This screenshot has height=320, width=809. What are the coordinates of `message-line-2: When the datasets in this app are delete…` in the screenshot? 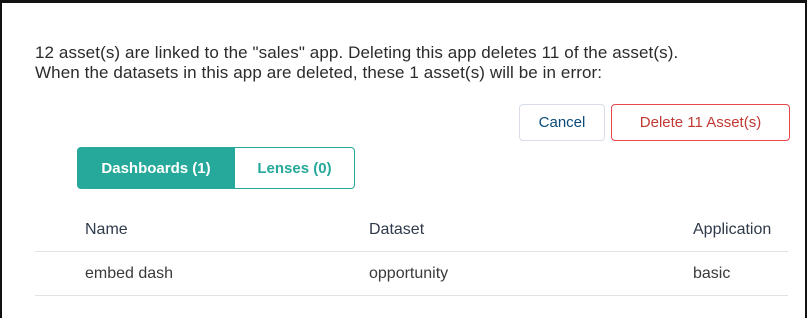 It's located at (319, 72).